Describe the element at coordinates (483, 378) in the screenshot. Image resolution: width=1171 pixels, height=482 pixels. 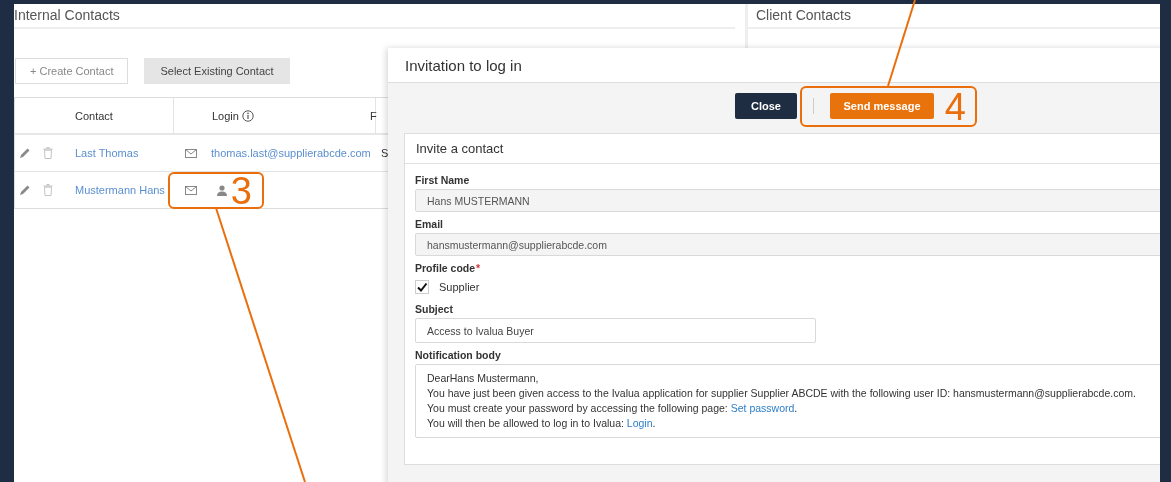
I see `body-text: DearHans Mustermann,` at that location.